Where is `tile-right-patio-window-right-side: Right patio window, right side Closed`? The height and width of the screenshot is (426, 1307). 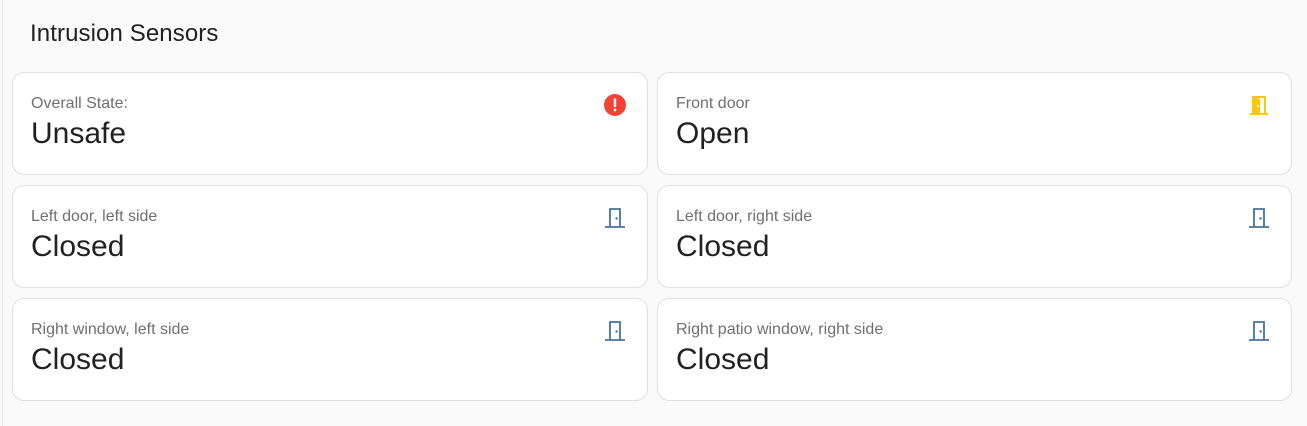
tile-right-patio-window-right-side: Right patio window, right side Closed is located at coordinates (974, 349).